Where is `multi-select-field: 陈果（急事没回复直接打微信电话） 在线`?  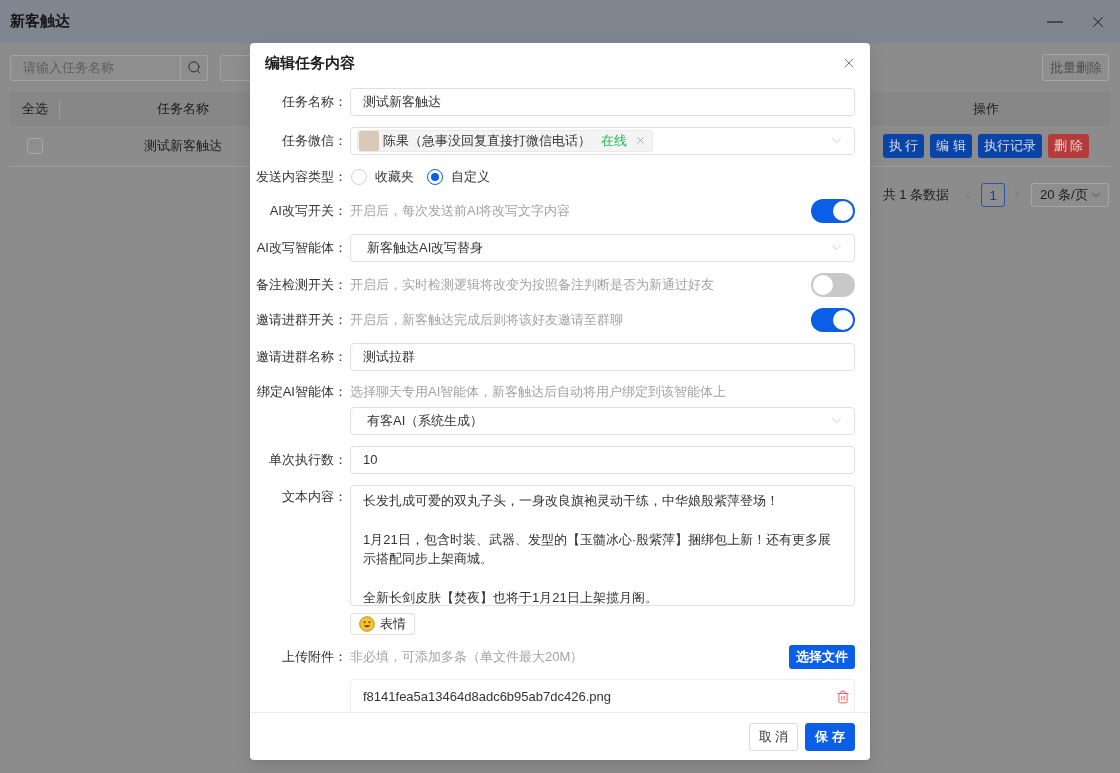 multi-select-field: 陈果（急事没回复直接打微信电话） 在线 is located at coordinates (602, 140).